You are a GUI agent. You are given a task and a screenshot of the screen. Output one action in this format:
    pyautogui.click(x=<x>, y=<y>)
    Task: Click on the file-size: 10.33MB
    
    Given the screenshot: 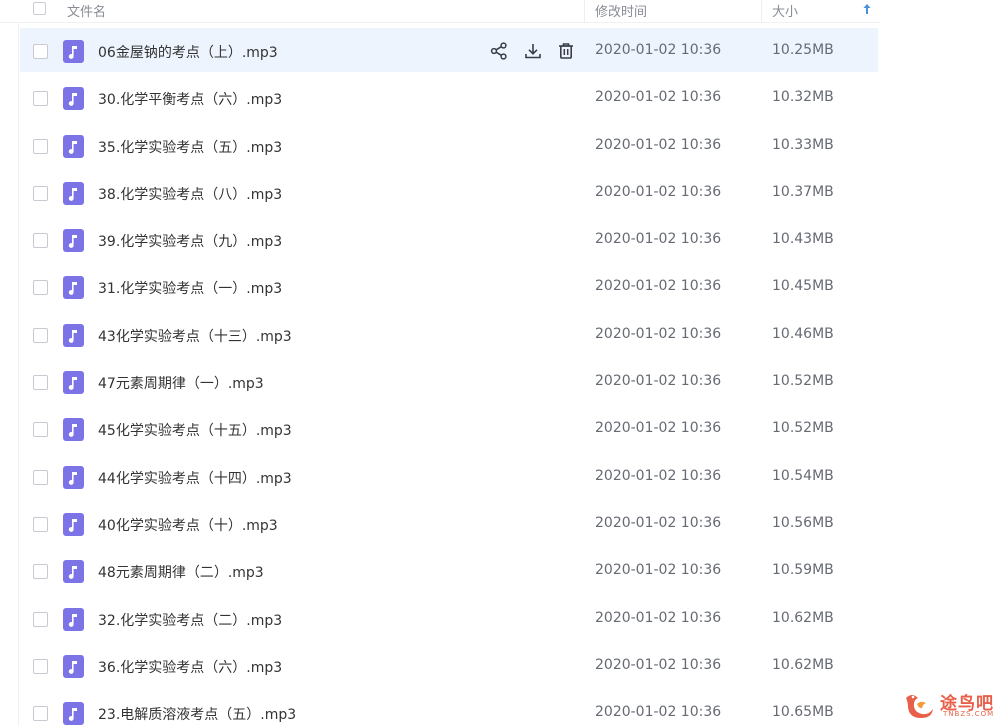 What is the action you would take?
    pyautogui.click(x=803, y=144)
    